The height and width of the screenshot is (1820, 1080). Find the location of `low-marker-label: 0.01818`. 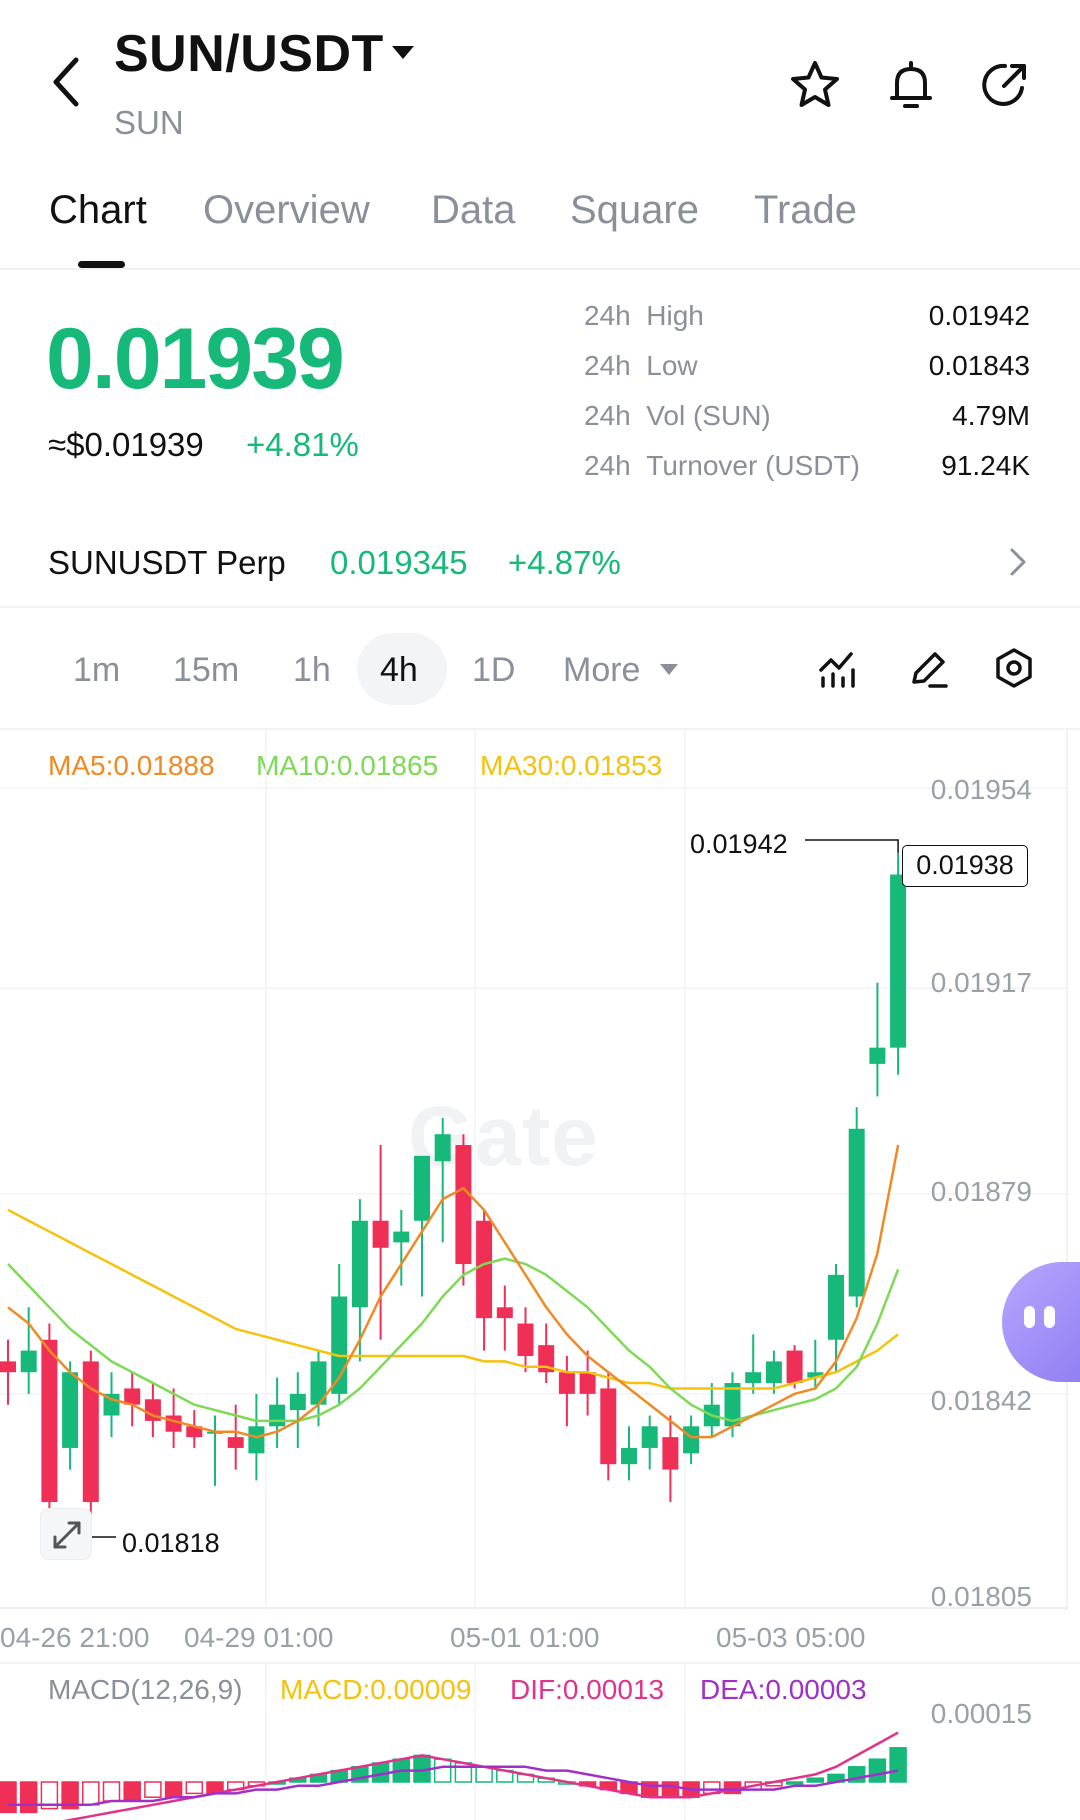

low-marker-label: 0.01818 is located at coordinates (171, 1543).